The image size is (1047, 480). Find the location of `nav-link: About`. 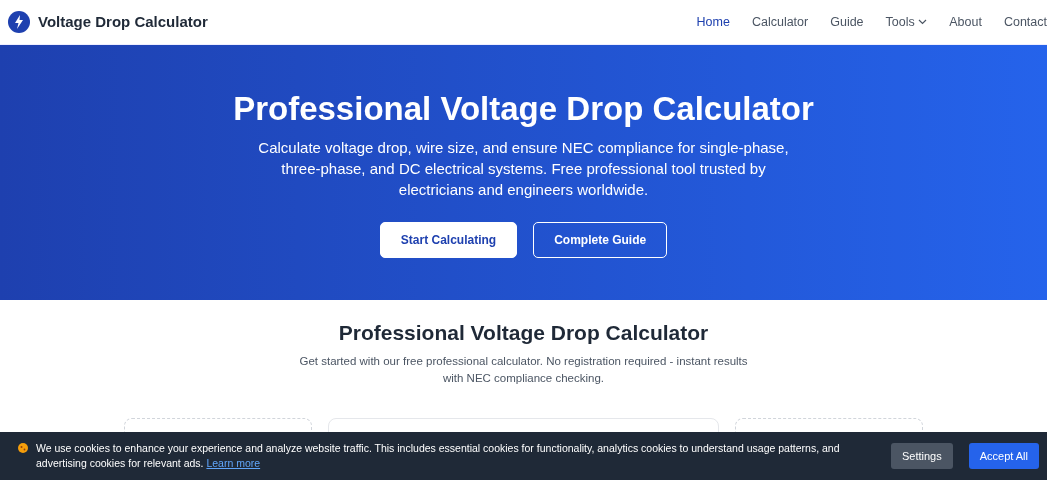

nav-link: About is located at coordinates (965, 22).